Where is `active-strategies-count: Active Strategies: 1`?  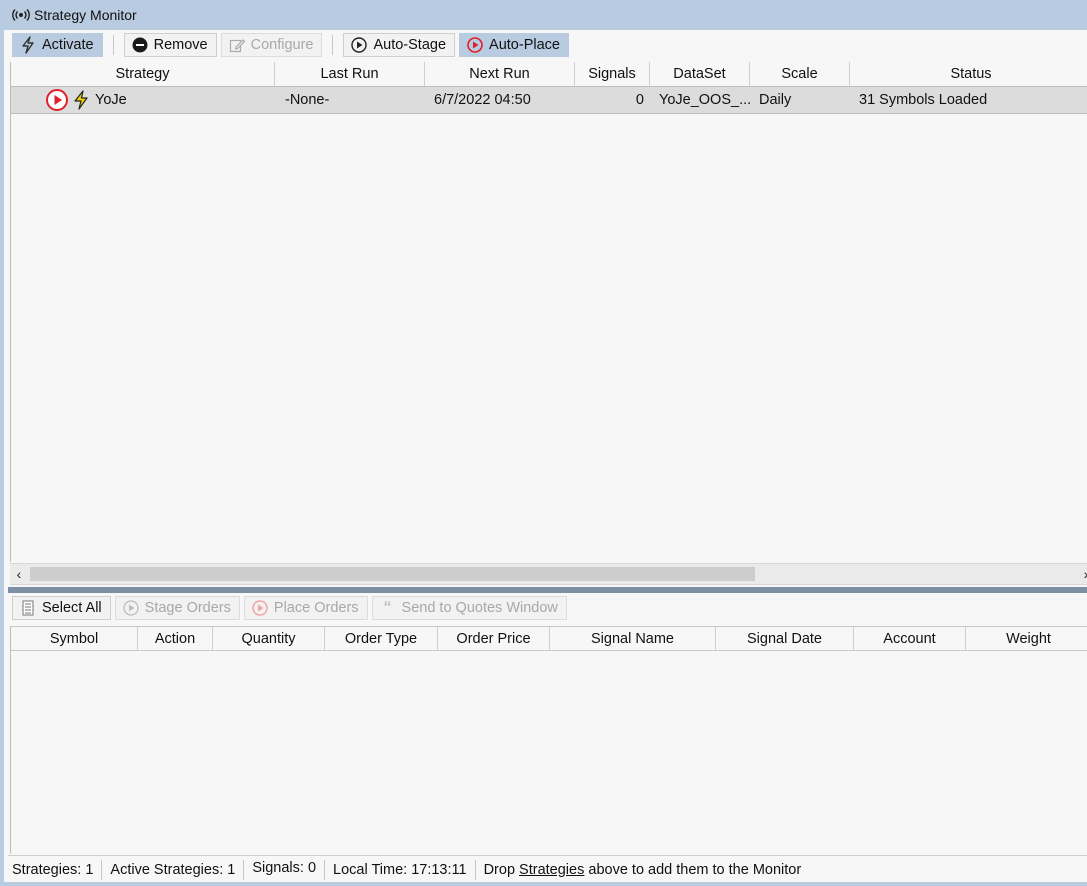
active-strategies-count: Active Strategies: 1 is located at coordinates (173, 869).